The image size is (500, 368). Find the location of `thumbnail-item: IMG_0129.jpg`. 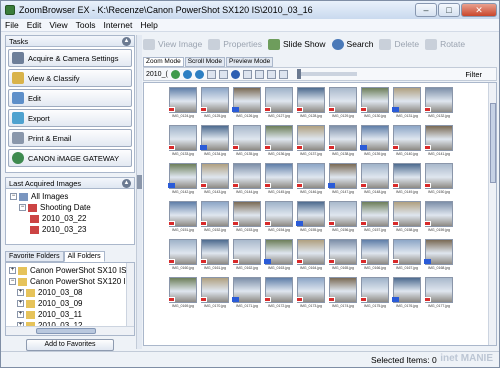

thumbnail-item: IMG_0129.jpg is located at coordinates (343, 104).